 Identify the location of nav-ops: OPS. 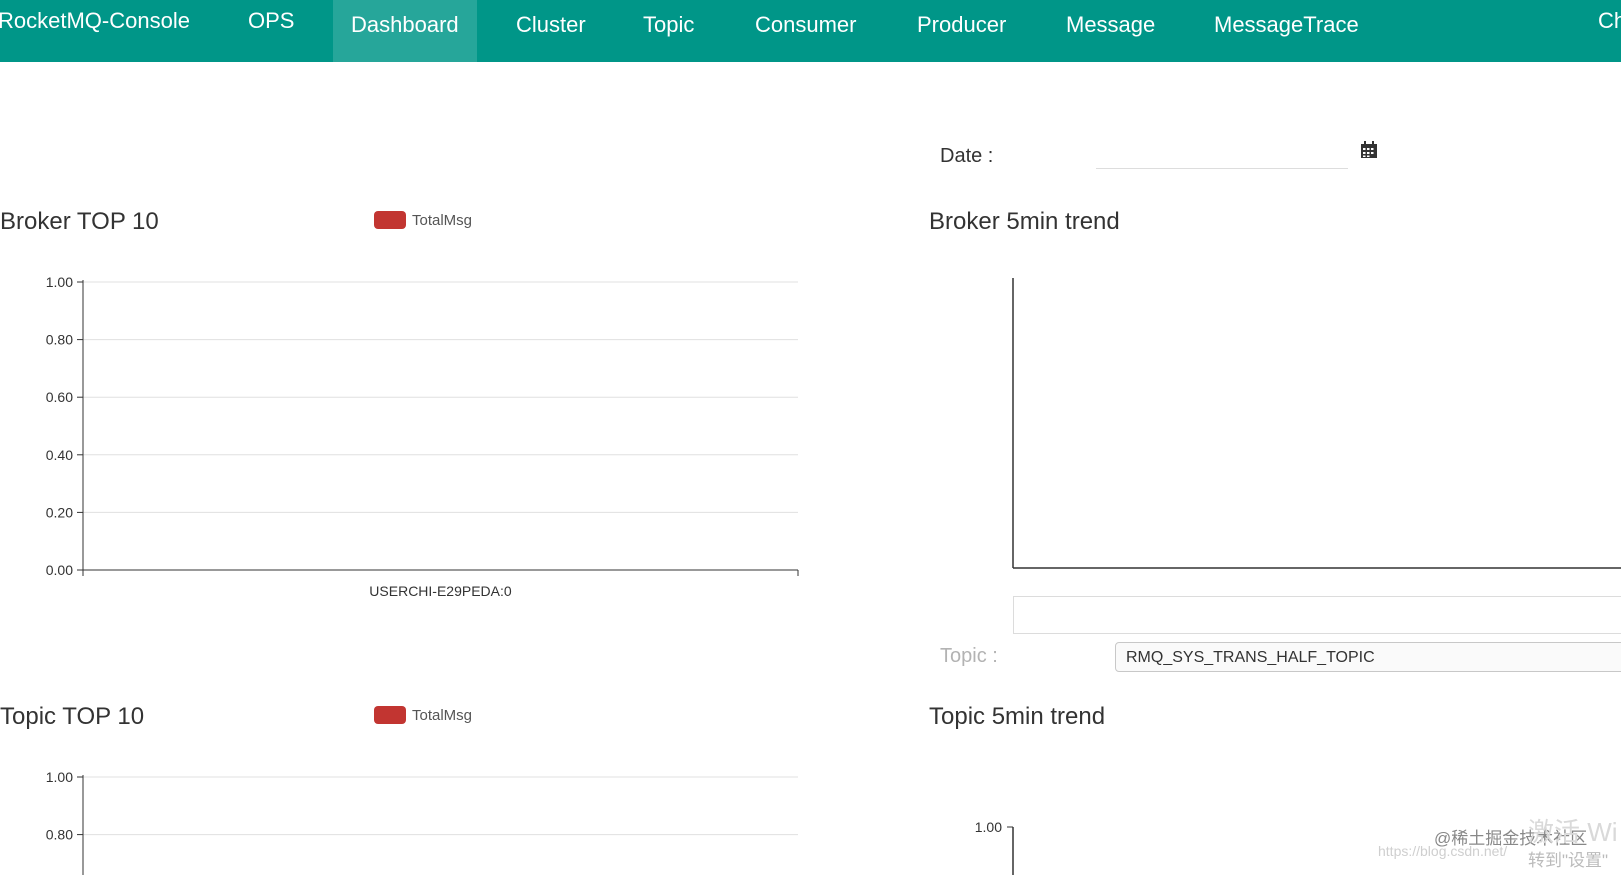
(271, 21).